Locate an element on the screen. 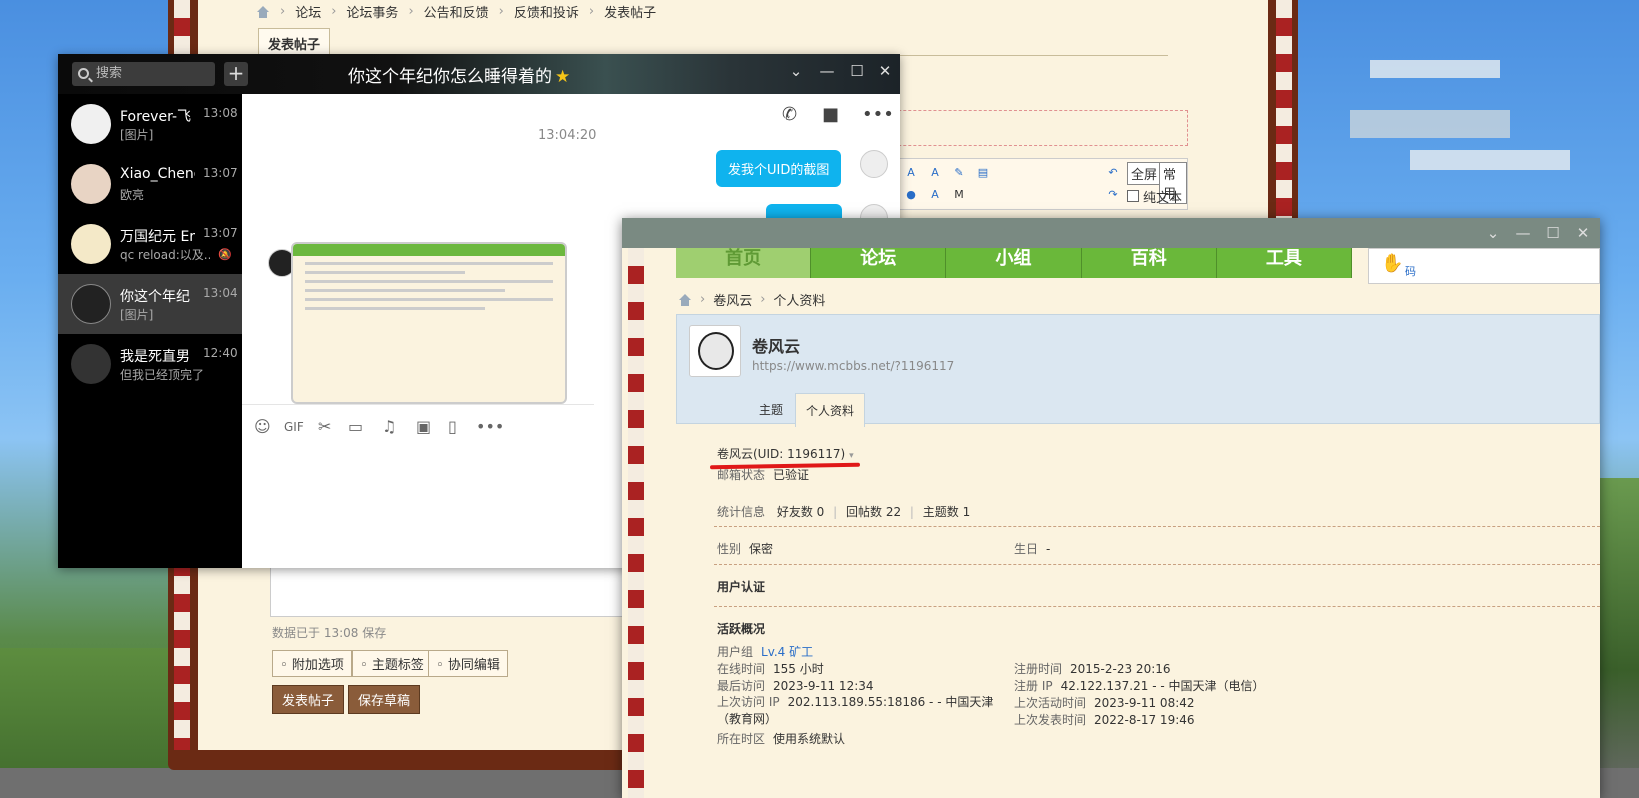 Image resolution: width=1639 pixels, height=798 pixels. nav-wiki: 百科 is located at coordinates (1149, 263).